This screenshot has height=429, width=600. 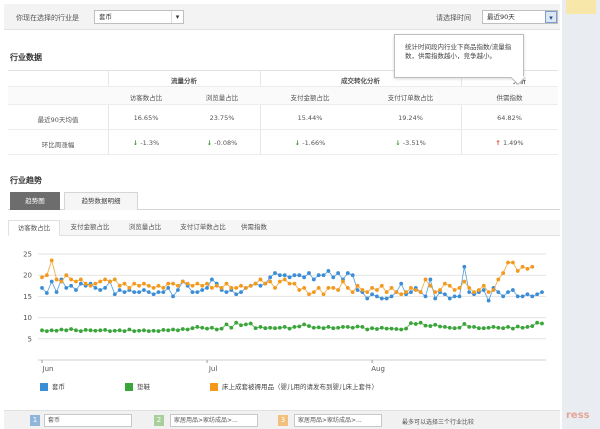 I want to click on tab-trend-detail: 趋势数据明细, so click(x=101, y=201).